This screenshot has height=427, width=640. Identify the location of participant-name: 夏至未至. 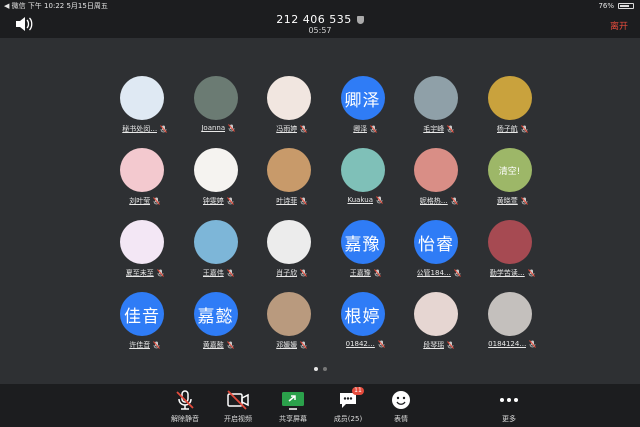
(139, 273).